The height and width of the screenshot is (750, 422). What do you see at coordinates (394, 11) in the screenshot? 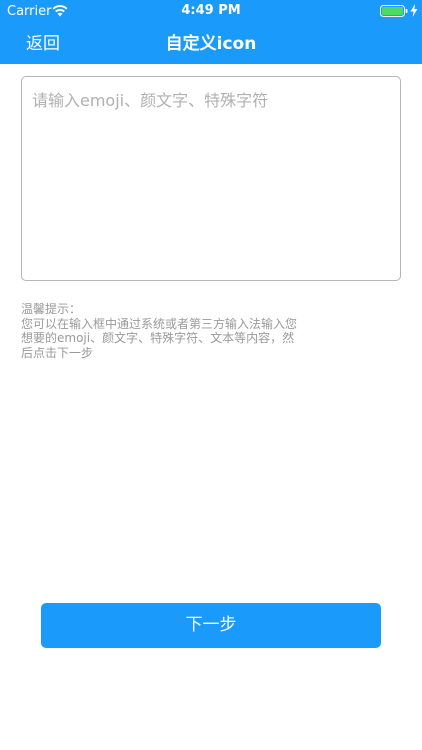
I see `battery-full-icon` at bounding box center [394, 11].